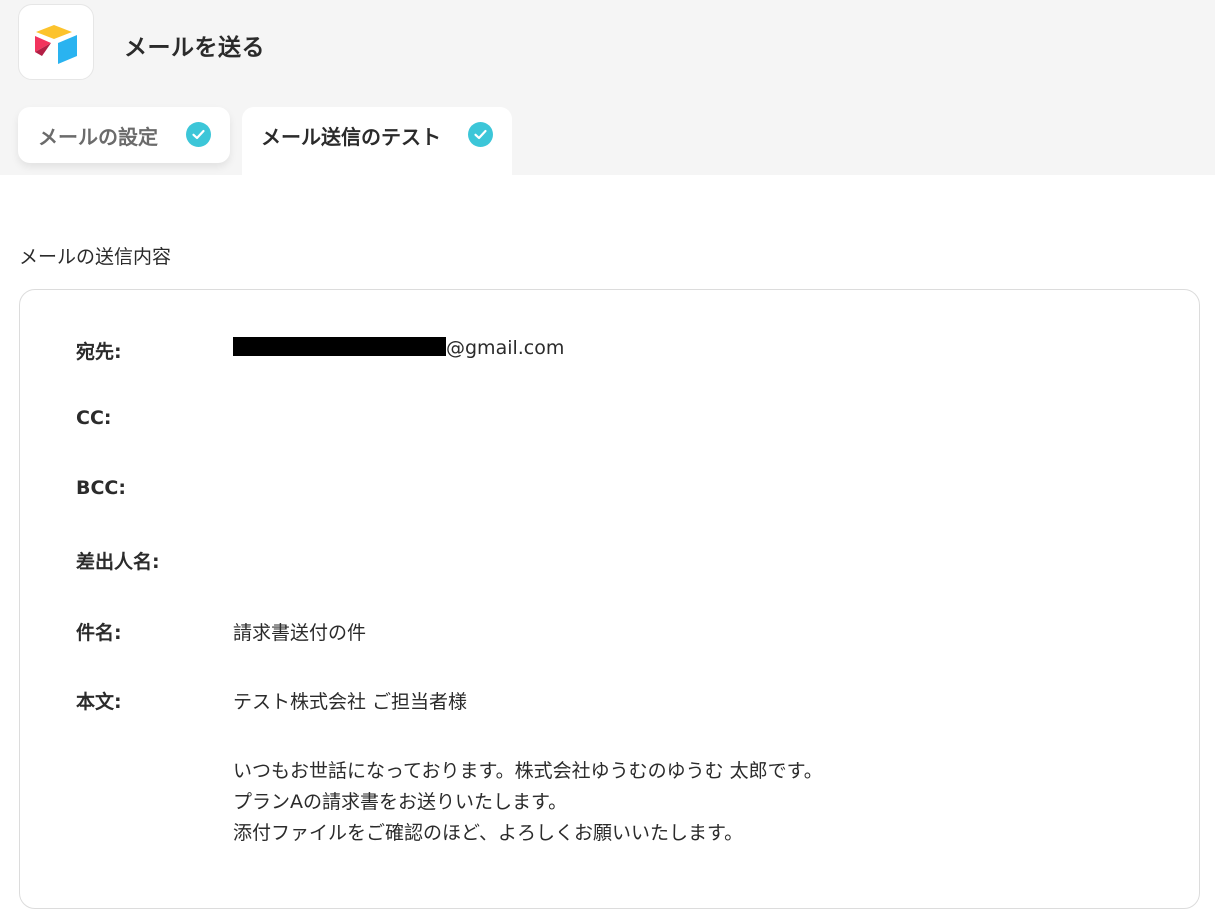 This screenshot has height=909, width=1215. What do you see at coordinates (56, 42) in the screenshot?
I see `airtable-logo-icon` at bounding box center [56, 42].